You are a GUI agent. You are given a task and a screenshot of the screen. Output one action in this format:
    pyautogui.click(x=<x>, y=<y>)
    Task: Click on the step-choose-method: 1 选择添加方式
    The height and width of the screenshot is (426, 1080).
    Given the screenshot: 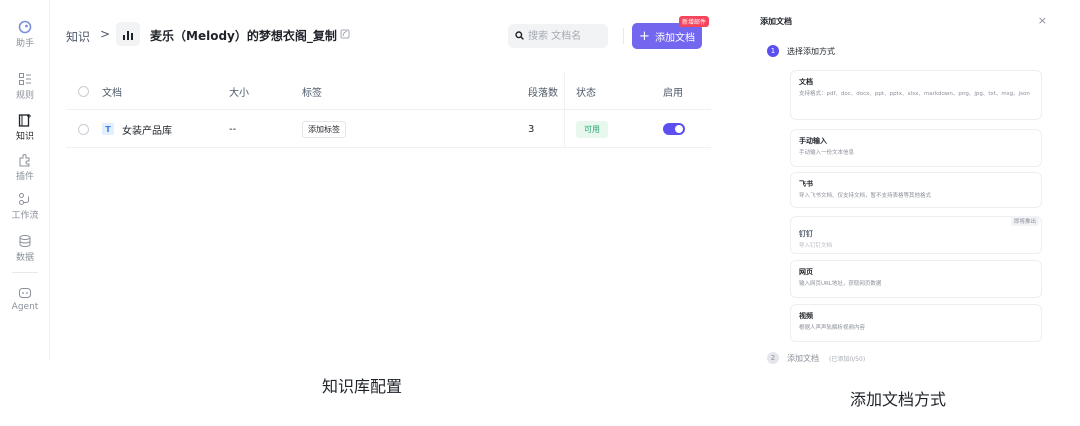 What is the action you would take?
    pyautogui.click(x=801, y=51)
    